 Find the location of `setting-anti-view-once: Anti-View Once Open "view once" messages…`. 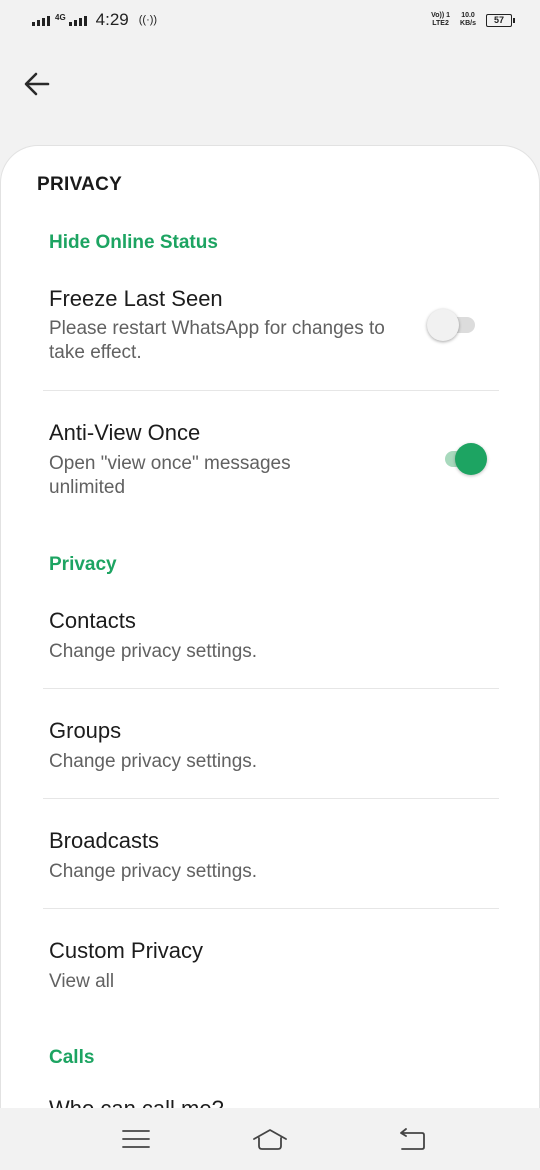

setting-anti-view-once: Anti-View Once Open "view once" messages… is located at coordinates (270, 466).